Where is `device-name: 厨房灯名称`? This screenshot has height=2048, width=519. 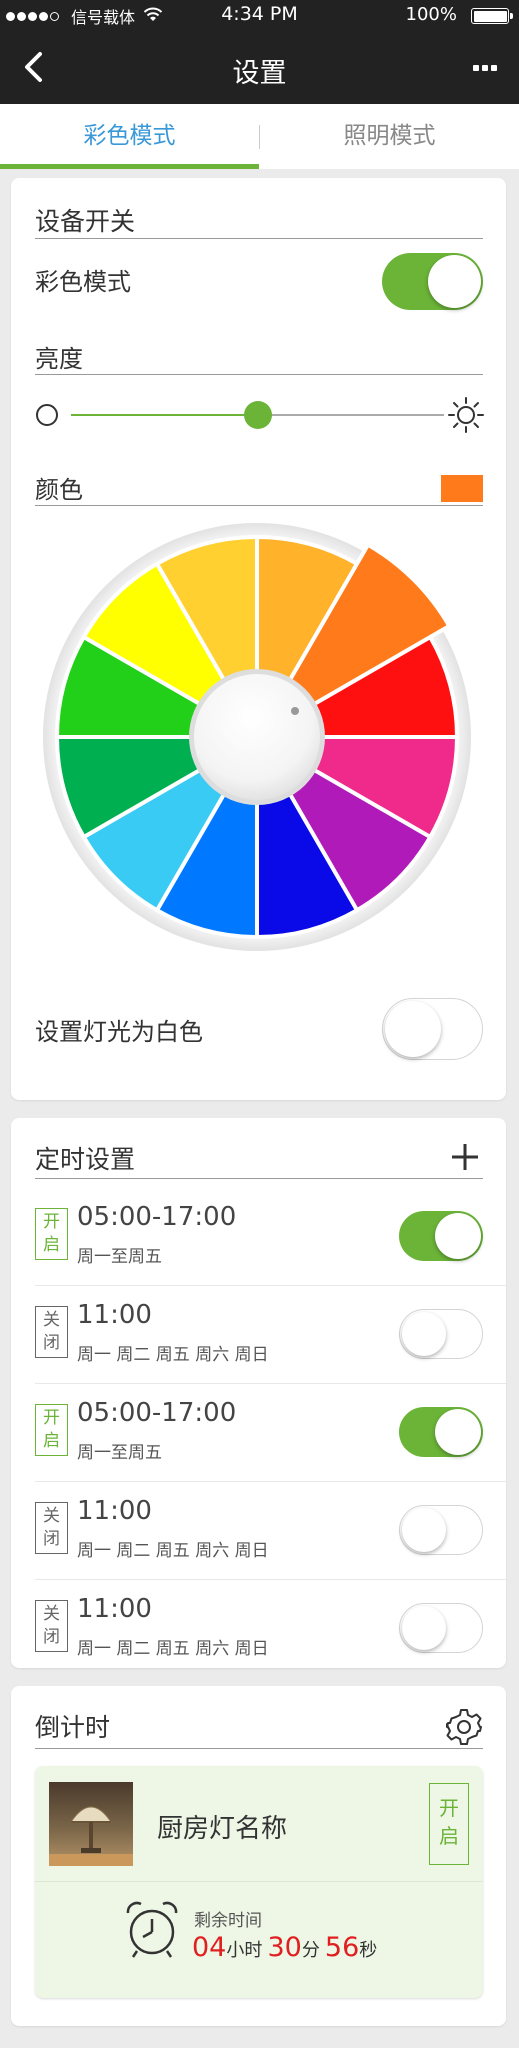 device-name: 厨房灯名称 is located at coordinates (222, 1829).